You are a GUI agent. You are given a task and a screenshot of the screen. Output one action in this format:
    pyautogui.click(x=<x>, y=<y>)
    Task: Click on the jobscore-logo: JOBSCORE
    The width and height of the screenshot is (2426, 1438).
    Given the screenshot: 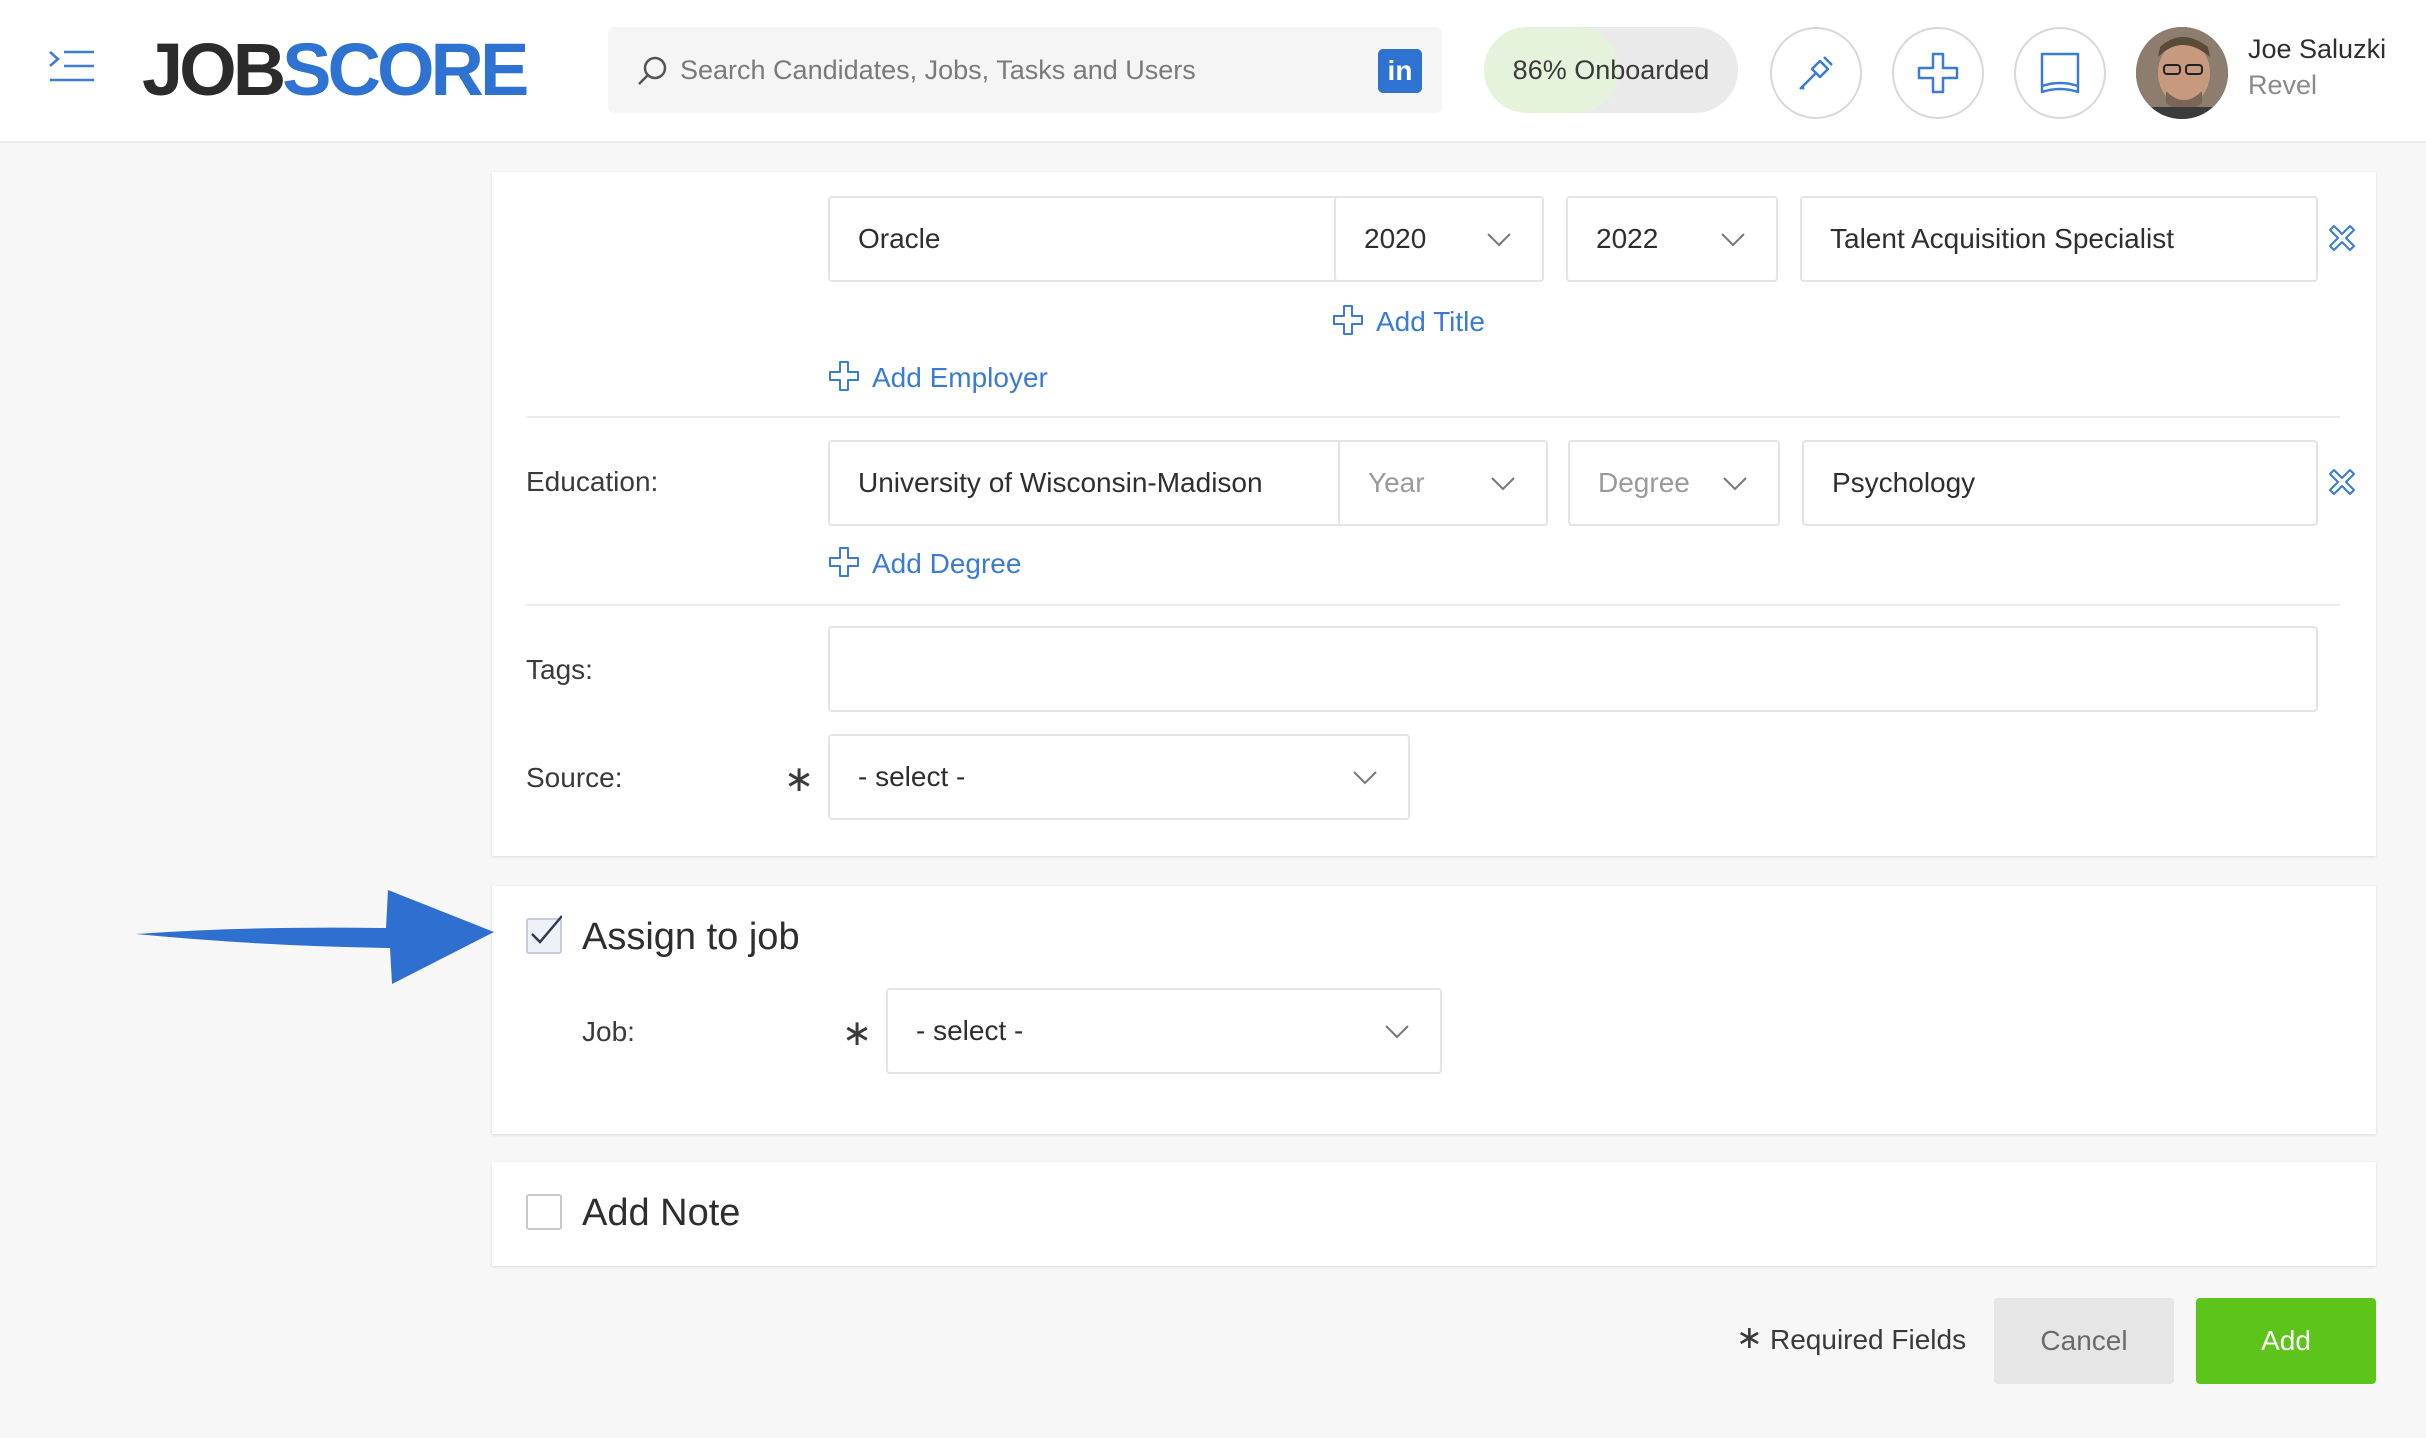 What is the action you would take?
    pyautogui.click(x=335, y=70)
    